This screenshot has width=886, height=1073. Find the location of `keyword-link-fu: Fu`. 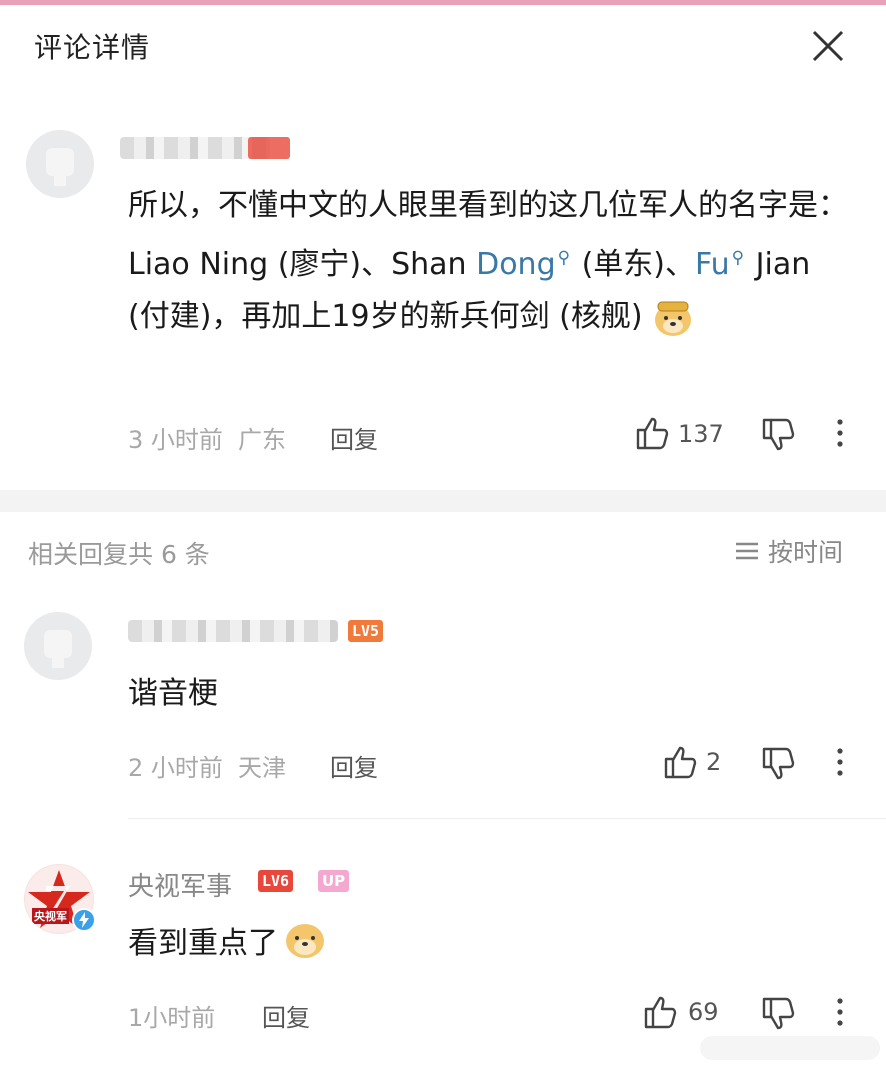

keyword-link-fu: Fu is located at coordinates (712, 264).